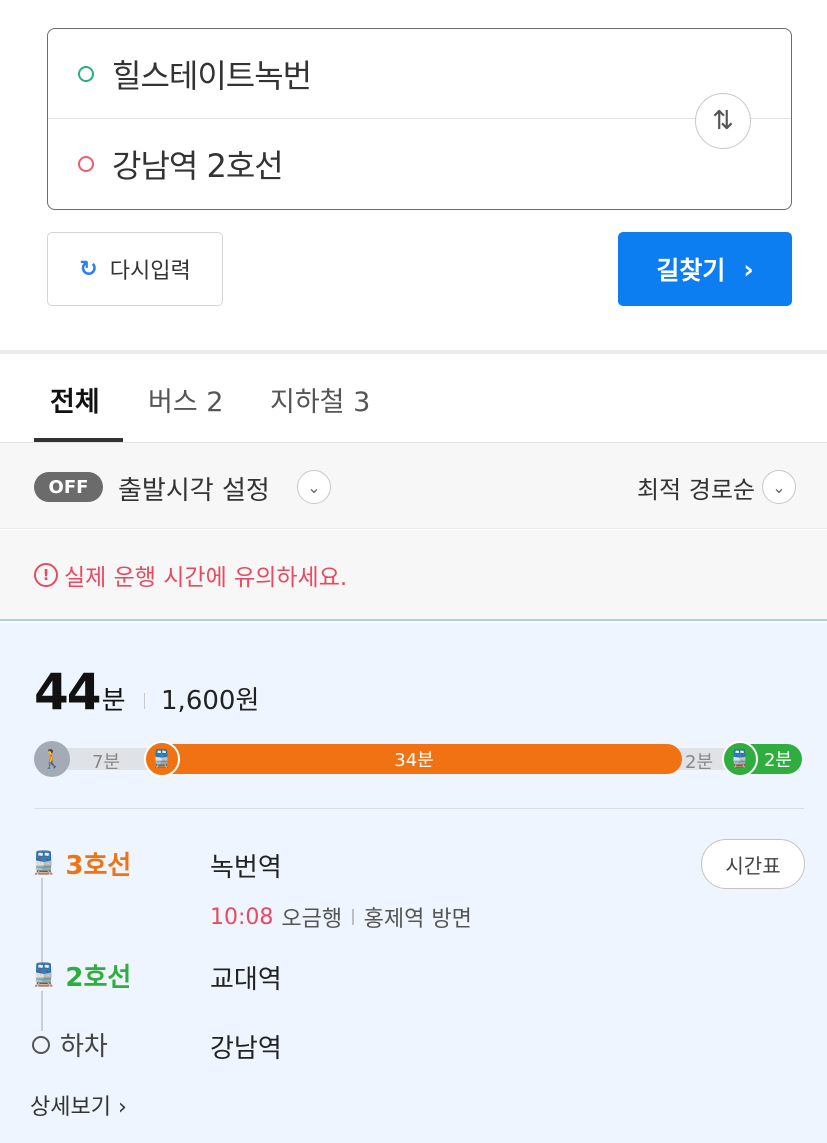 The height and width of the screenshot is (1143, 827). I want to click on line3-duration: 34분, so click(414, 760).